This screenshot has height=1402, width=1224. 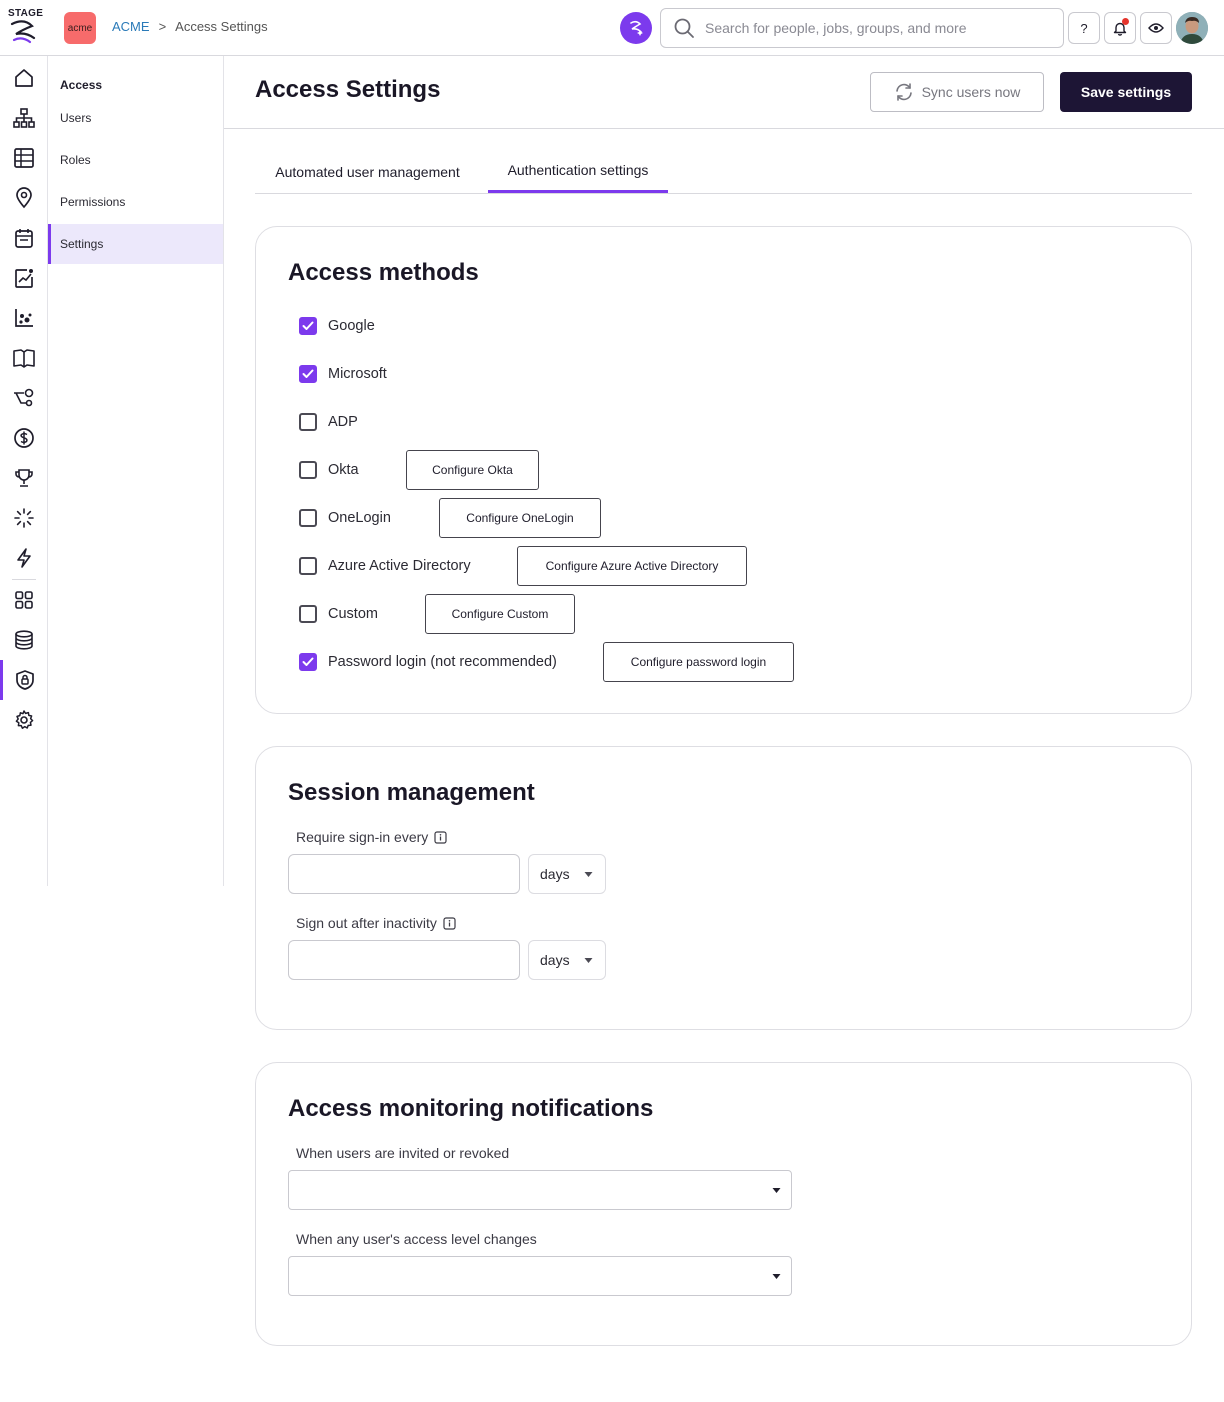 I want to click on ai-sparkle-icon, so click(x=636, y=28).